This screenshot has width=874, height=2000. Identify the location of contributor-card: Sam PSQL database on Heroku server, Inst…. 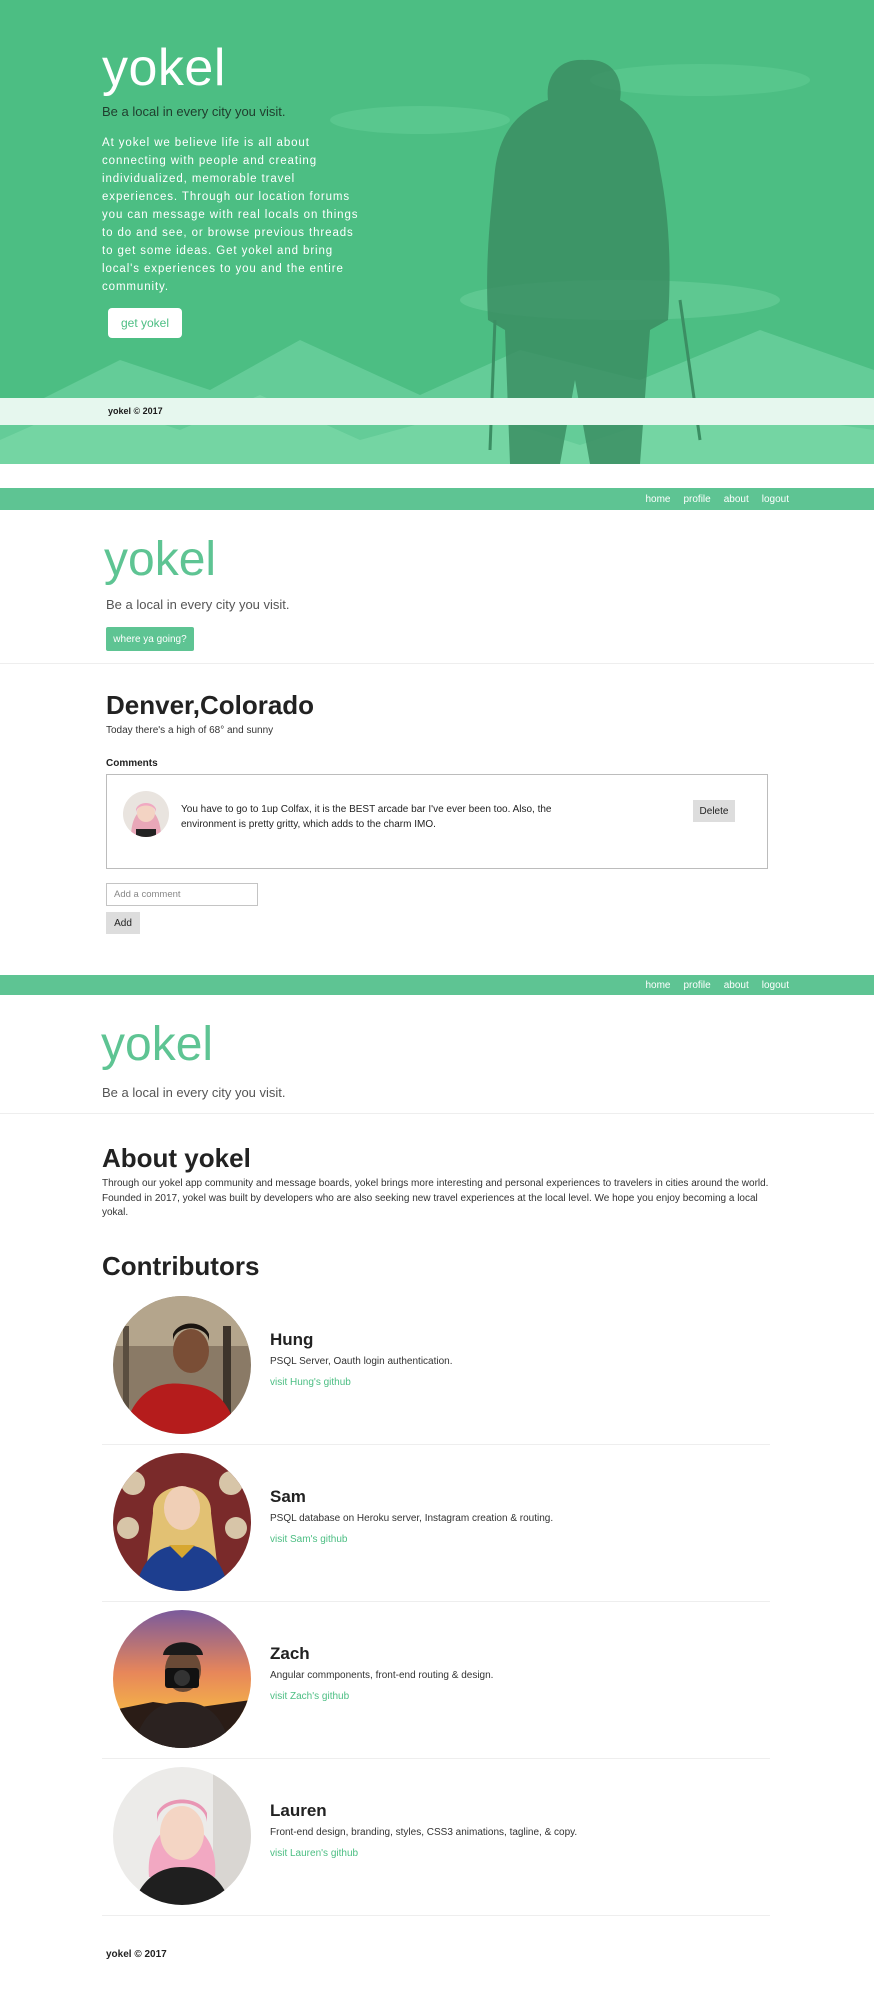
(436, 1531).